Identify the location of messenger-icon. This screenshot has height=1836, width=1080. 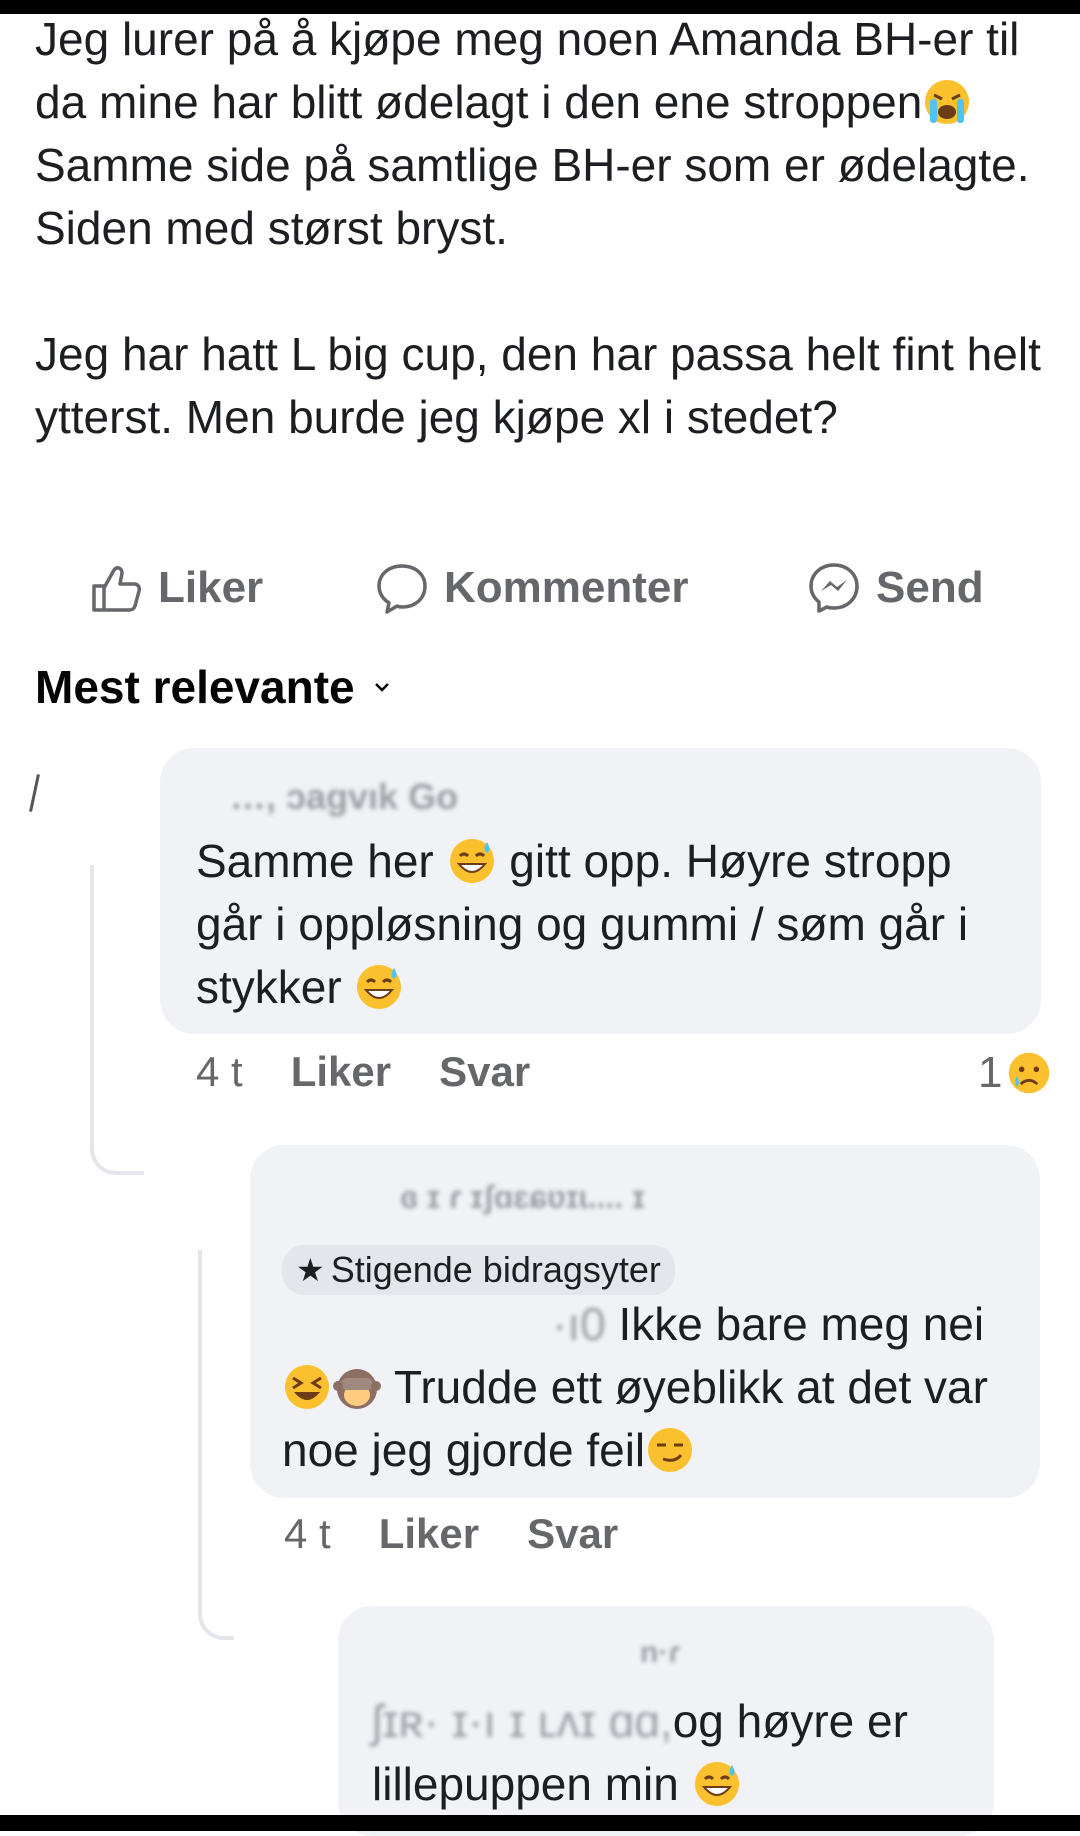
(834, 588).